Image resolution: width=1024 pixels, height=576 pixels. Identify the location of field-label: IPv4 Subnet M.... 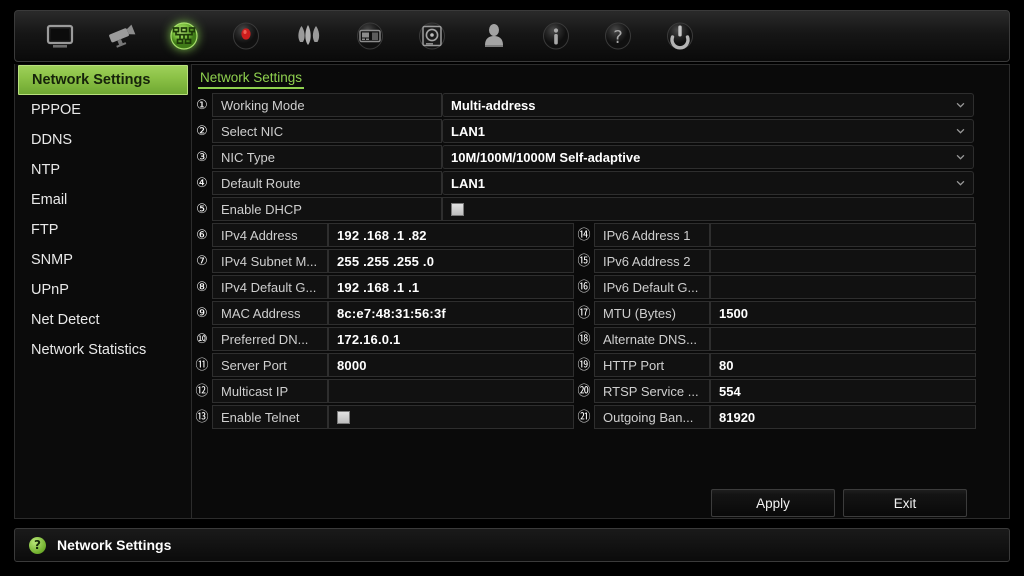
(270, 261).